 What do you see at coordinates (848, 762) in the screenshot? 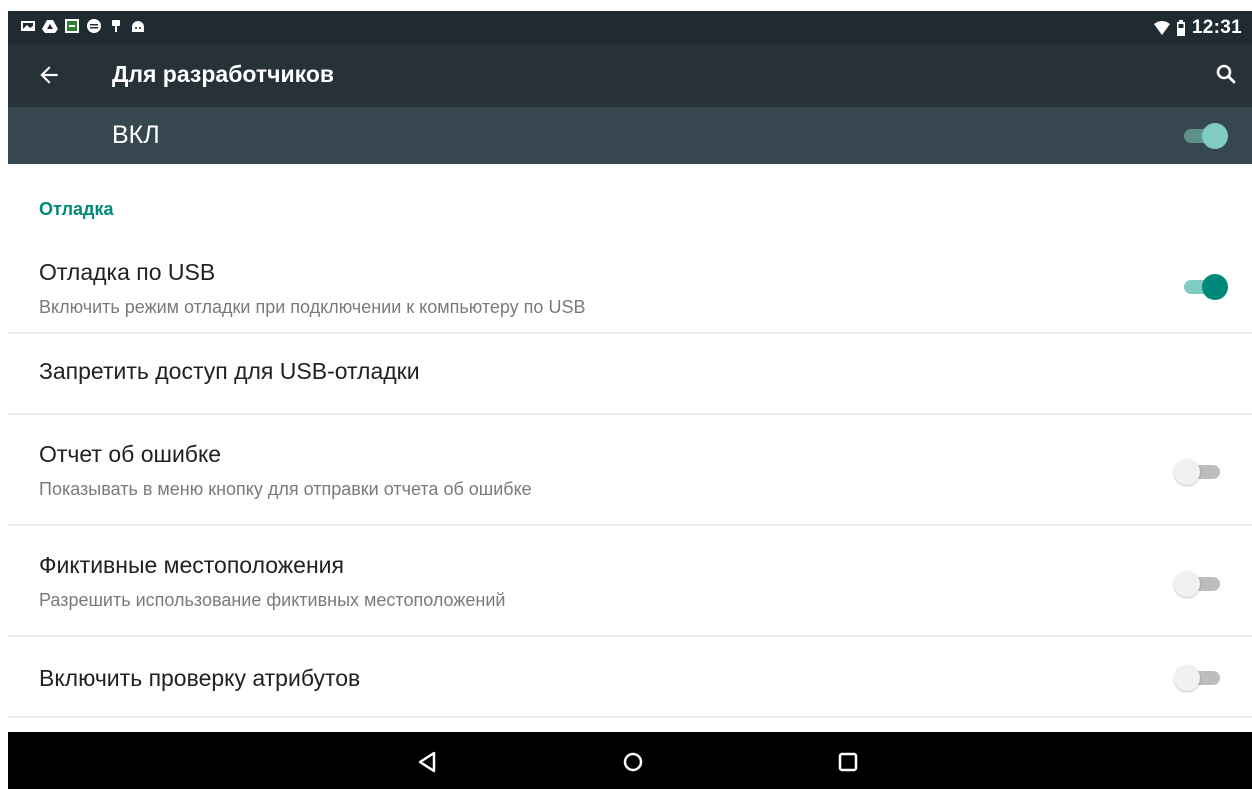
I see `recents-icon` at bounding box center [848, 762].